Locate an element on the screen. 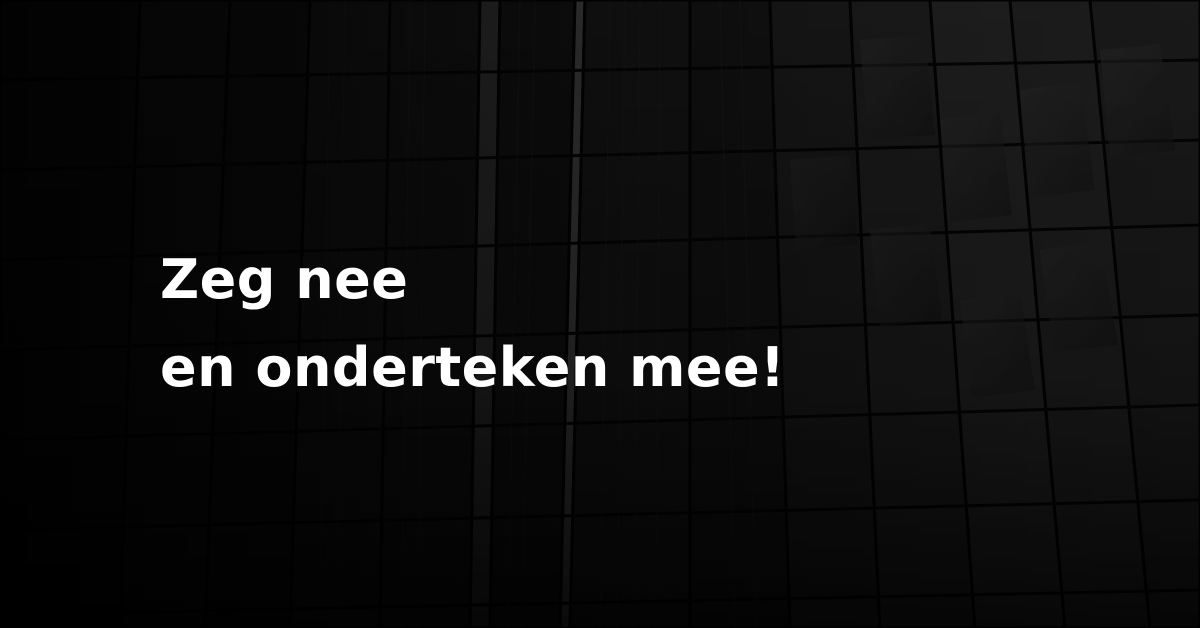 This screenshot has width=1200, height=628. headline-line-1: Zeg nee is located at coordinates (284, 279).